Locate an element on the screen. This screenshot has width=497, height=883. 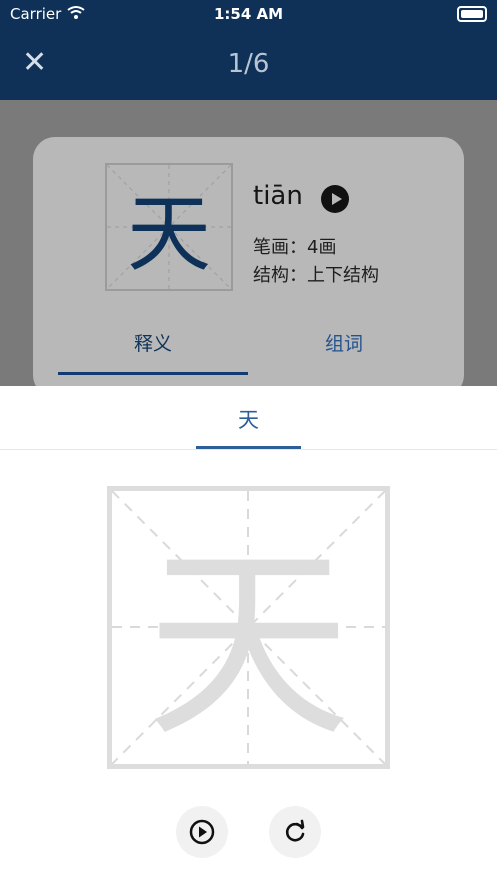
tab-meaning: 释义 is located at coordinates (153, 342).